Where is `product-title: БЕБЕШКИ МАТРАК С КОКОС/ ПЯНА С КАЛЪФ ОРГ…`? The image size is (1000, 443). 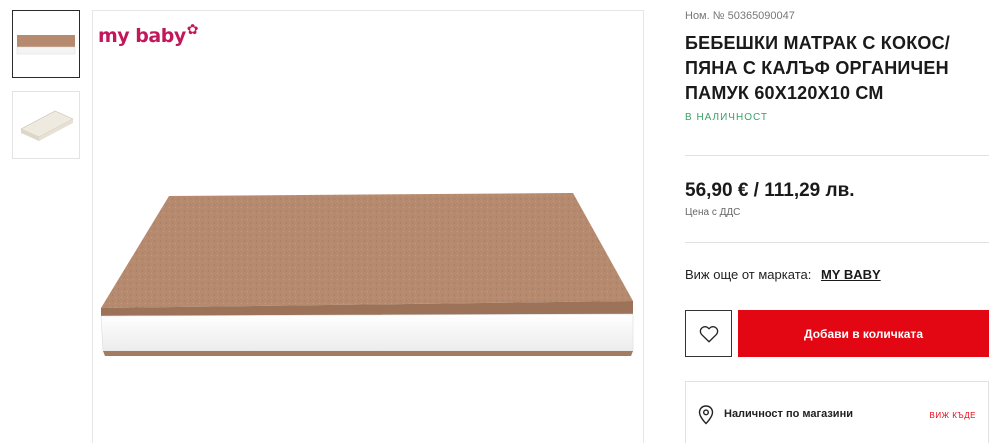 product-title: БЕБЕШКИ МАТРАК С КОКОС/ ПЯНА С КАЛЪФ ОРГ… is located at coordinates (817, 68).